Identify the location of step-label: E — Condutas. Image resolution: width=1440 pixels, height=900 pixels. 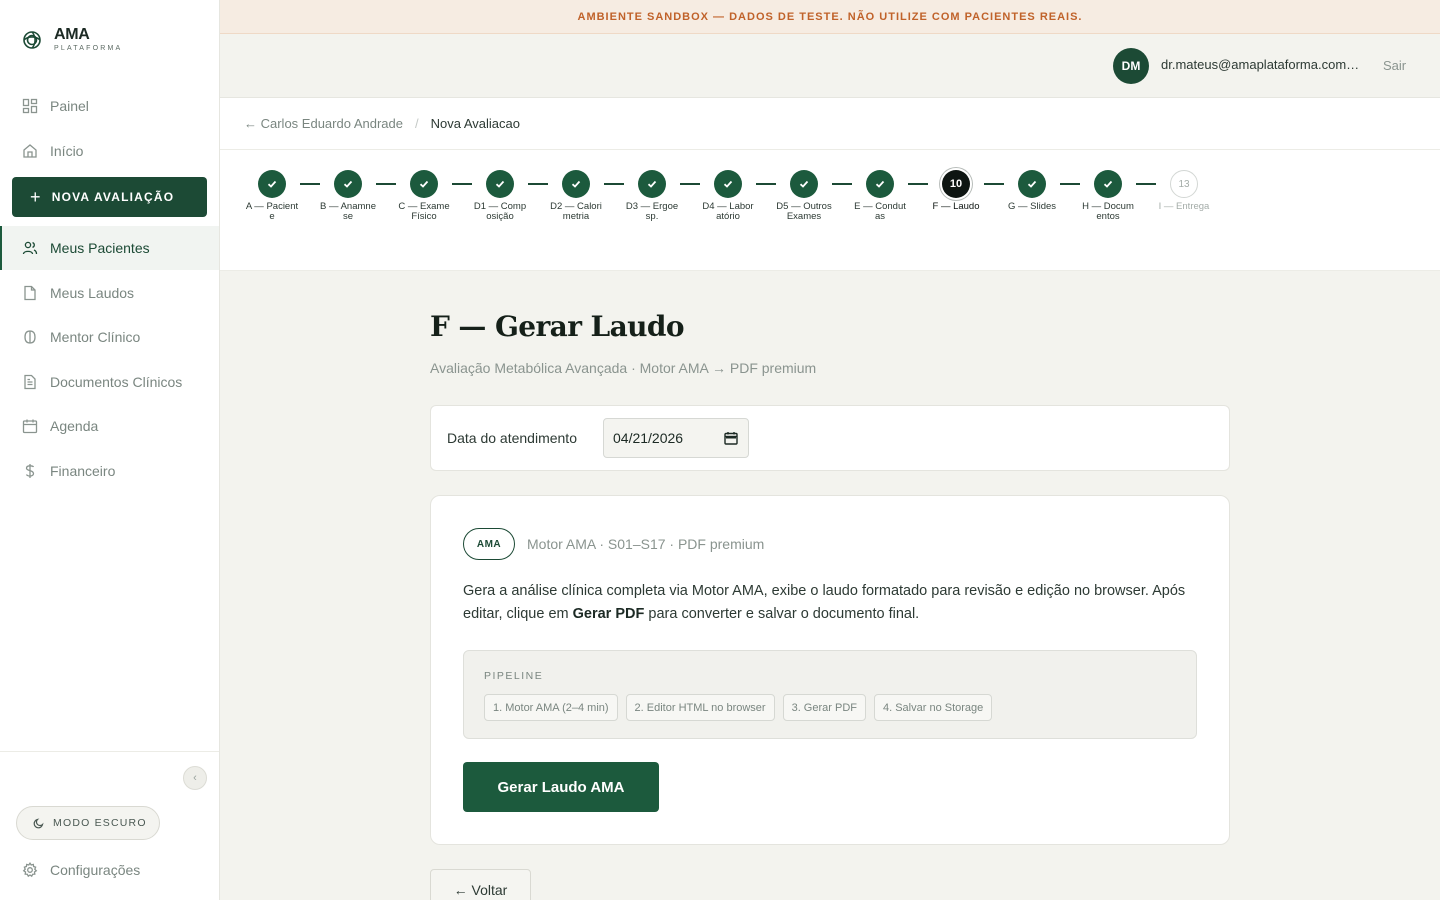
(880, 211).